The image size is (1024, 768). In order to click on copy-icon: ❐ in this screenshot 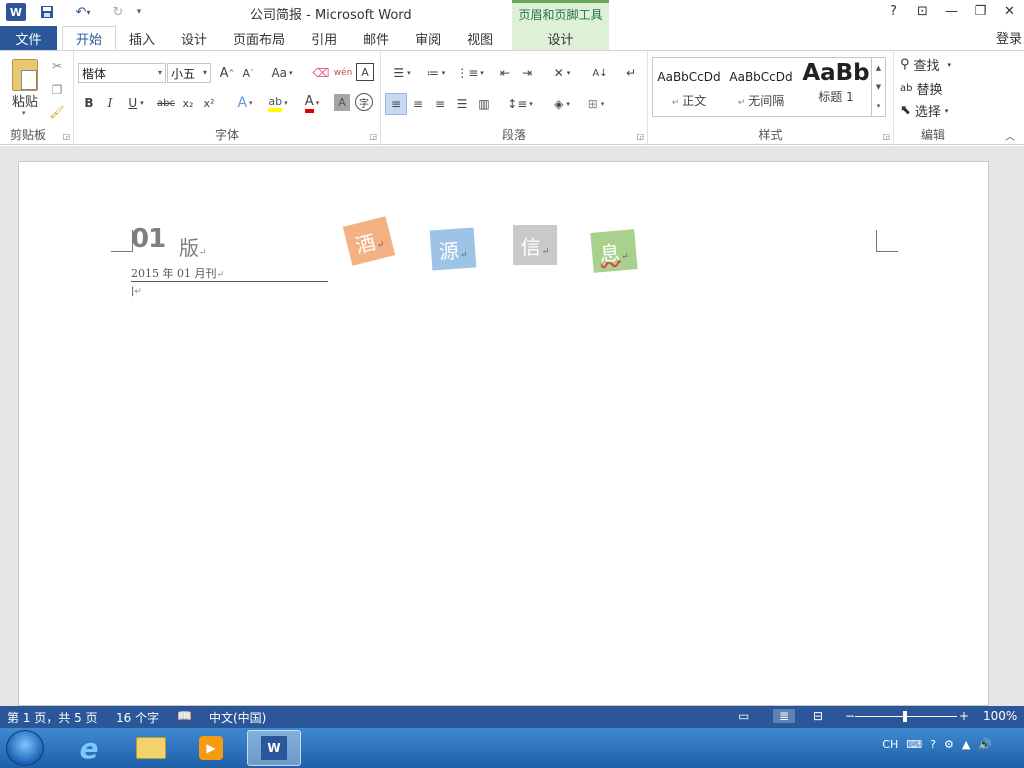, I will do `click(57, 90)`.